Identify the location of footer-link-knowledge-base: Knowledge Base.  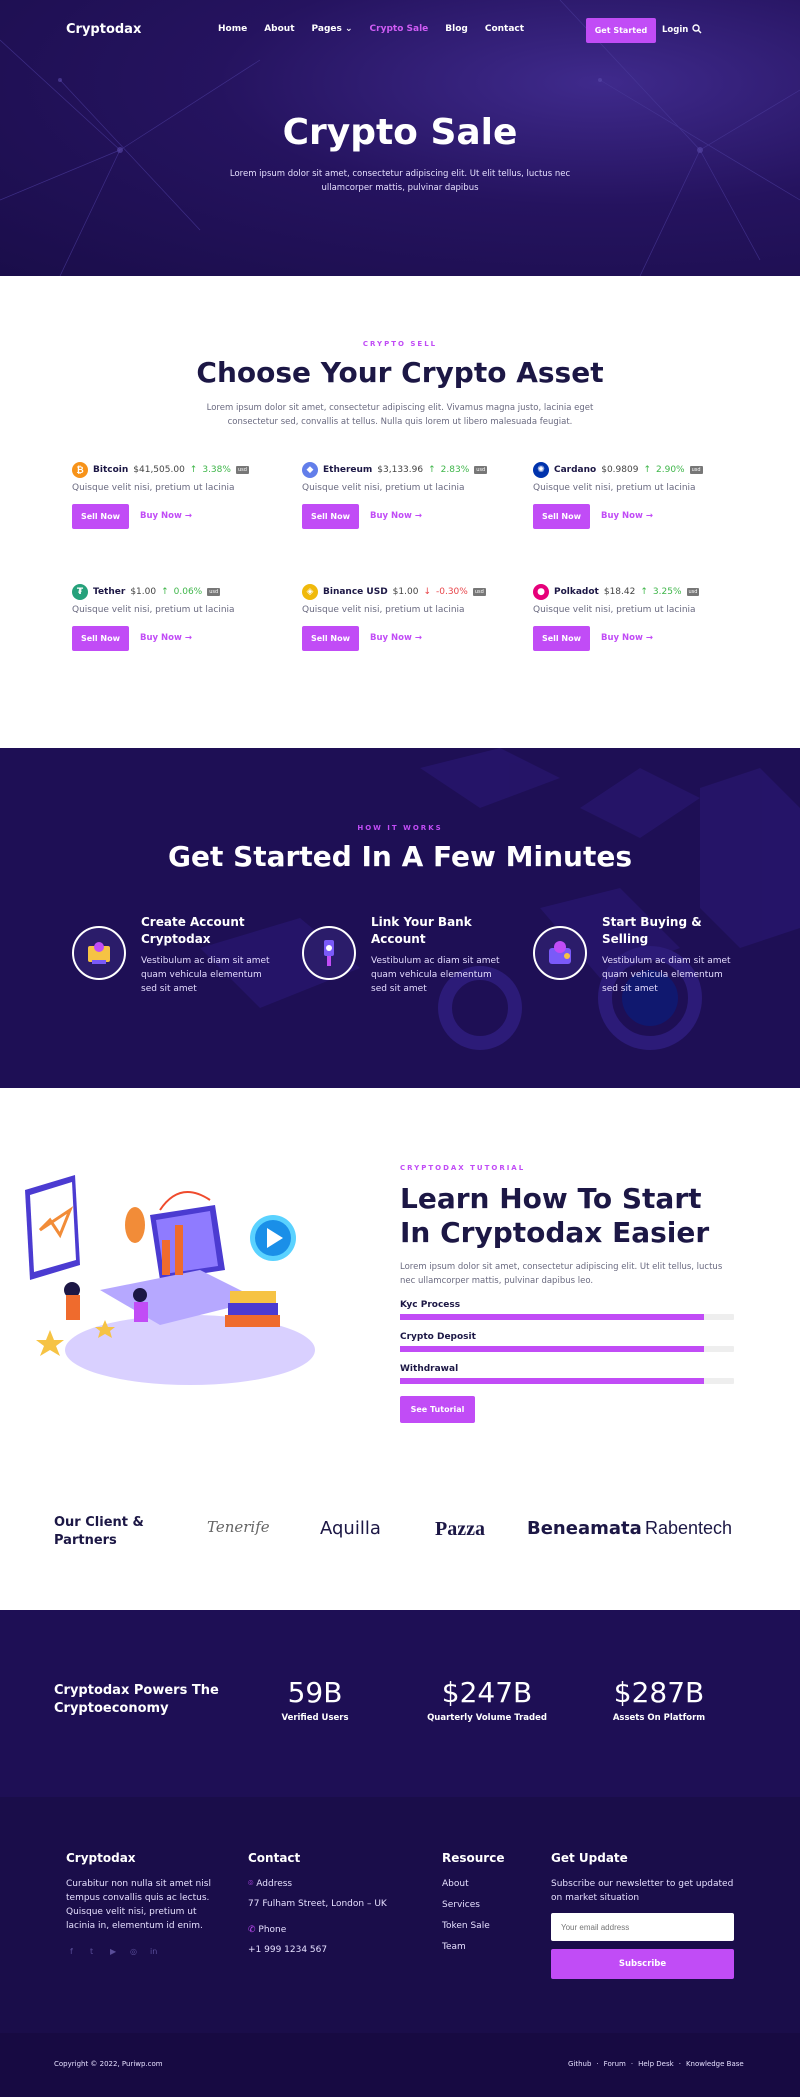
(715, 2064).